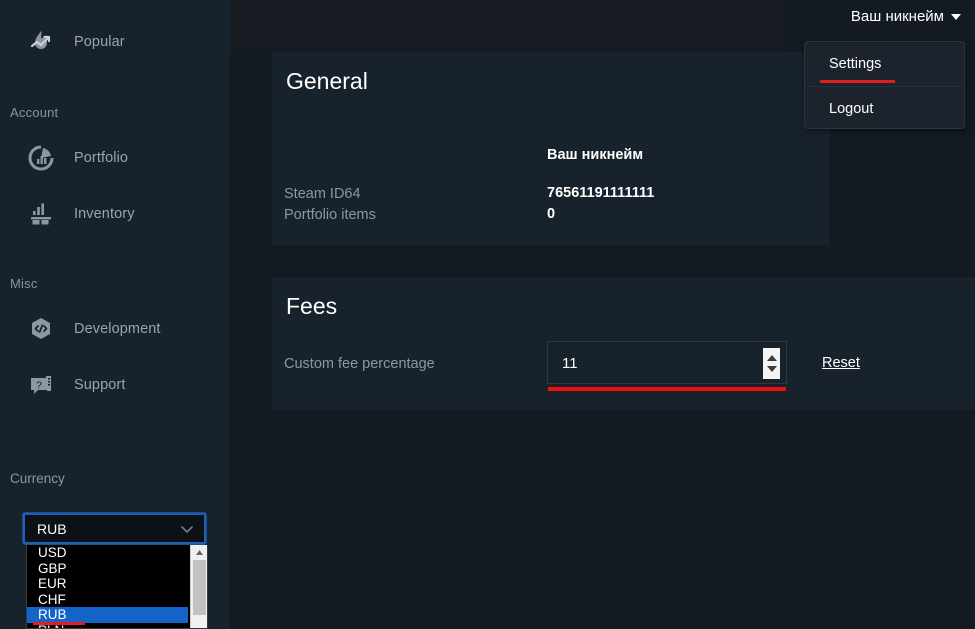 The image size is (975, 629). I want to click on fire-trending-icon, so click(41, 42).